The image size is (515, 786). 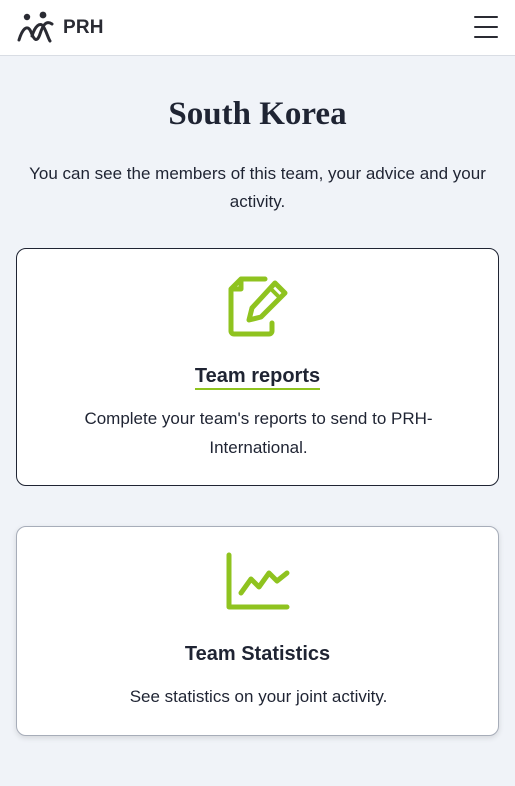 What do you see at coordinates (486, 28) in the screenshot?
I see `hamburger-menu-icon` at bounding box center [486, 28].